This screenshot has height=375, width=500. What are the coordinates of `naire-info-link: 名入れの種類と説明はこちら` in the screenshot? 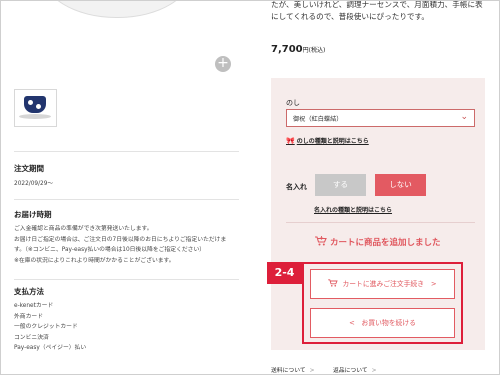 It's located at (353, 209).